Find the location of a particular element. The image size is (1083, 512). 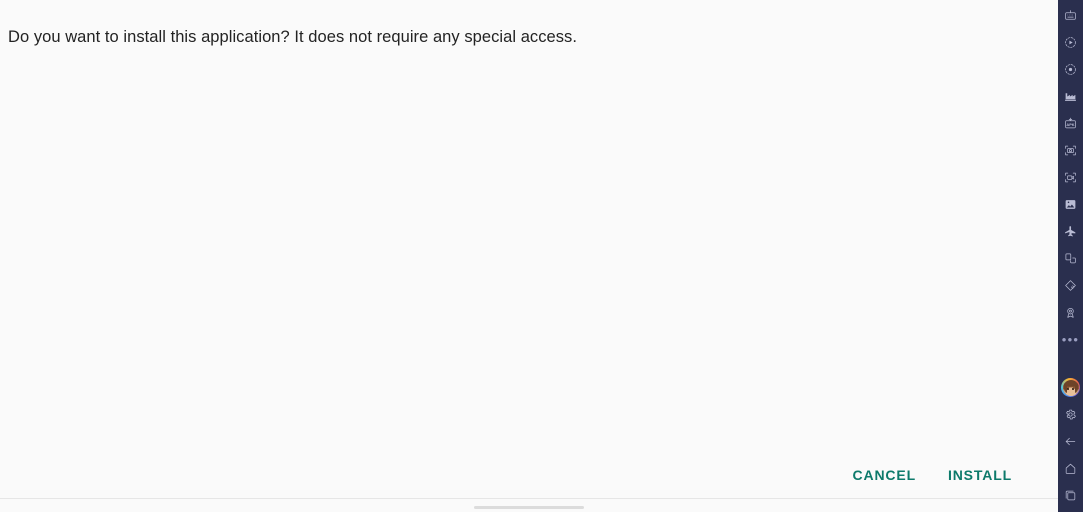

avatar-image is located at coordinates (1070, 387).